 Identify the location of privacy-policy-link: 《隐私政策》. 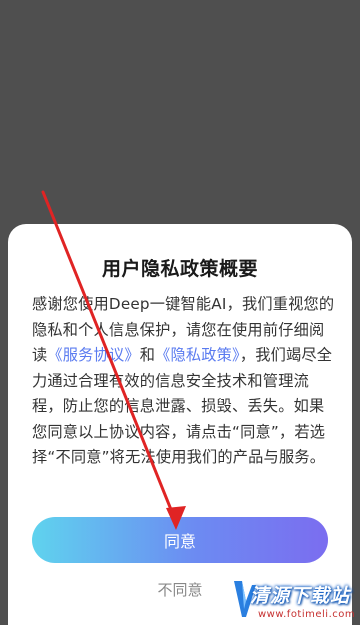
(197, 355).